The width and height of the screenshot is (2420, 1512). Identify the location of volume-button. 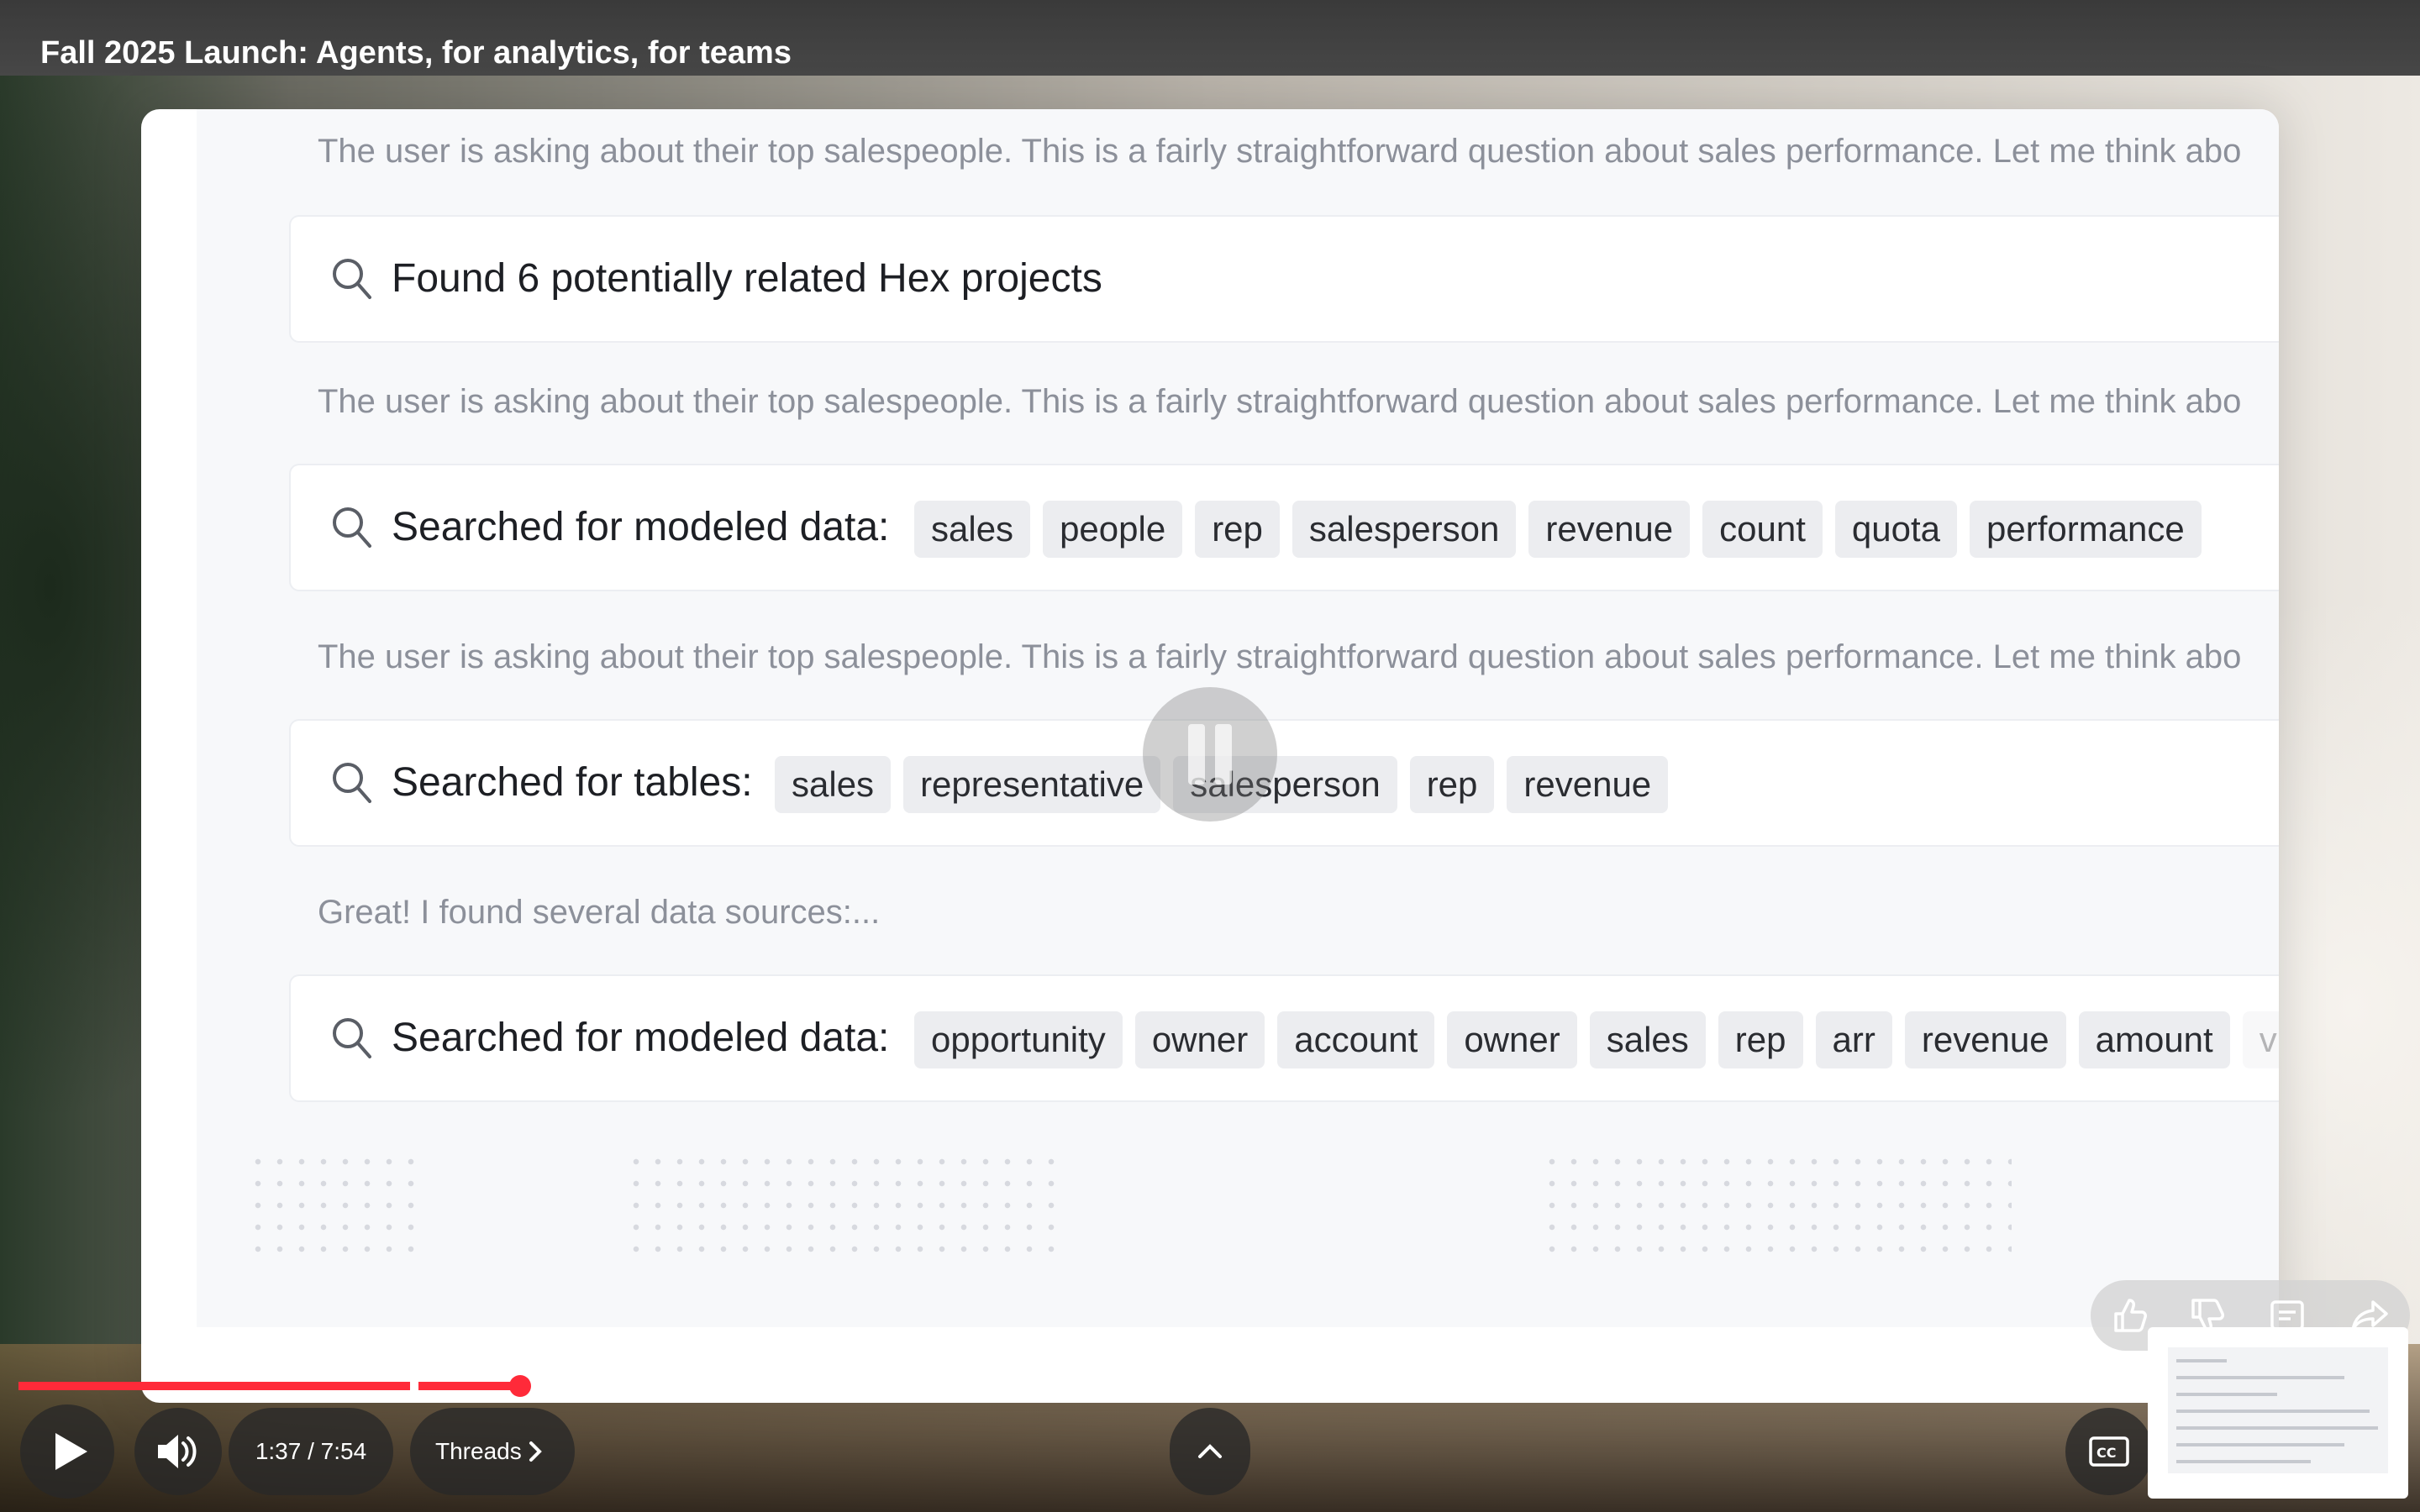
(178, 1451).